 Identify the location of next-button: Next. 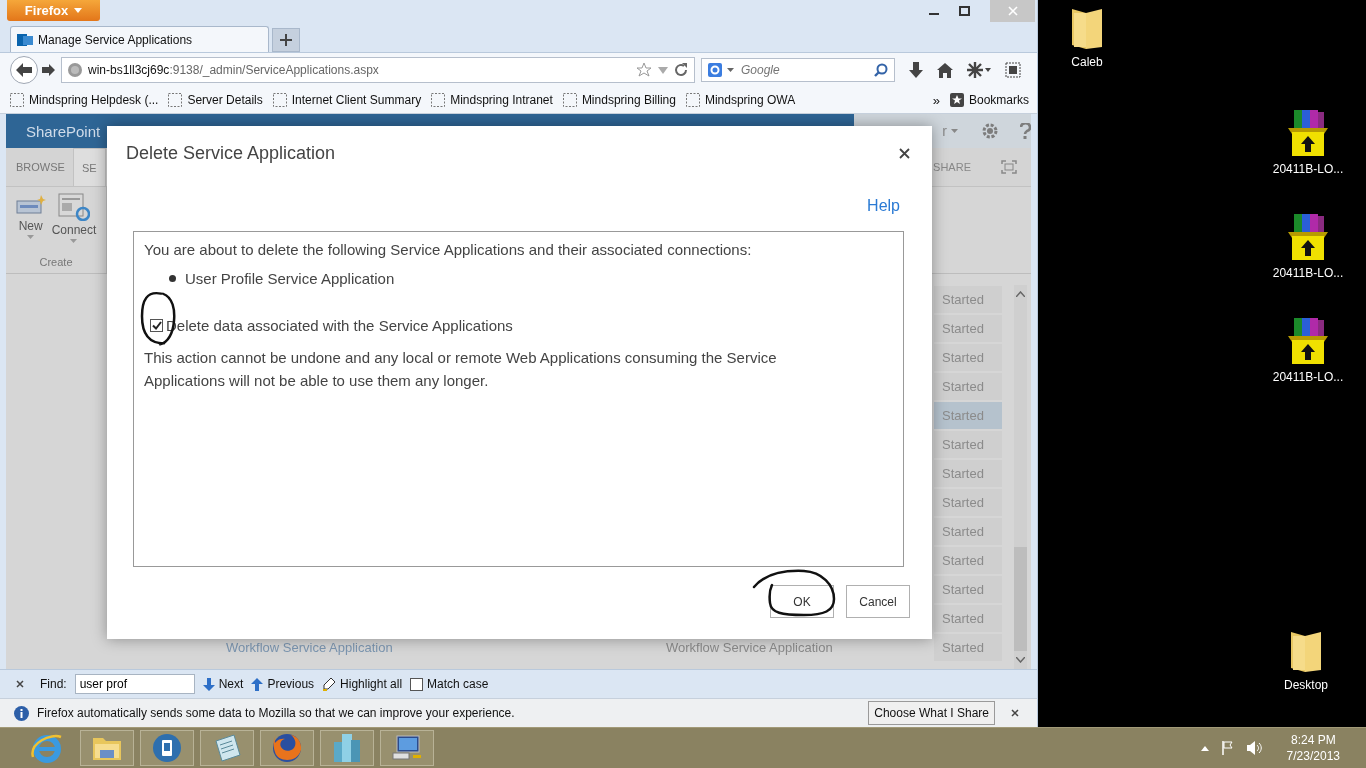
(223, 684).